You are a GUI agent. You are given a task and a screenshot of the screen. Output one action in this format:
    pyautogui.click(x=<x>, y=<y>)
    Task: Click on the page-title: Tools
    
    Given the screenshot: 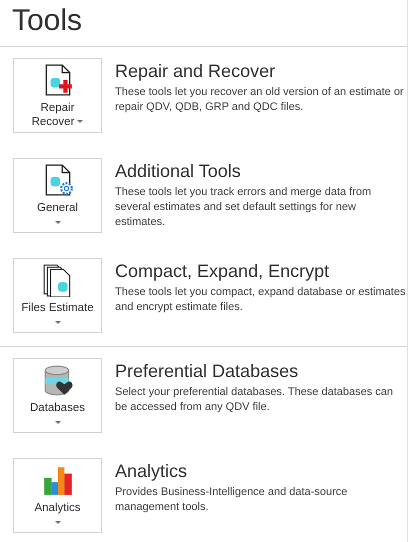 What is the action you would take?
    pyautogui.click(x=47, y=21)
    